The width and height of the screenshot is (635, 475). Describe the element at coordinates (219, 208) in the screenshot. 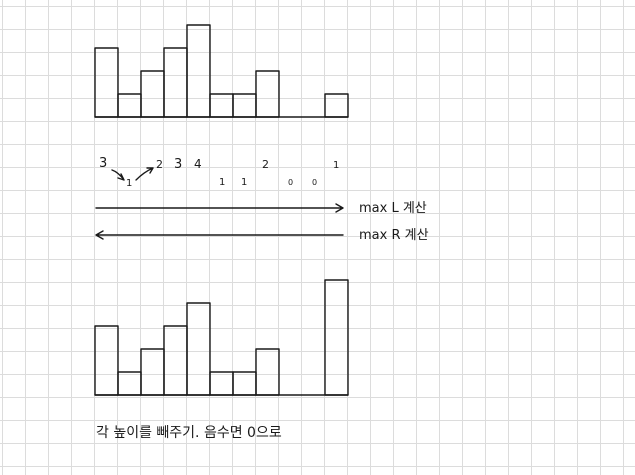

I see `max-l-arrow` at that location.